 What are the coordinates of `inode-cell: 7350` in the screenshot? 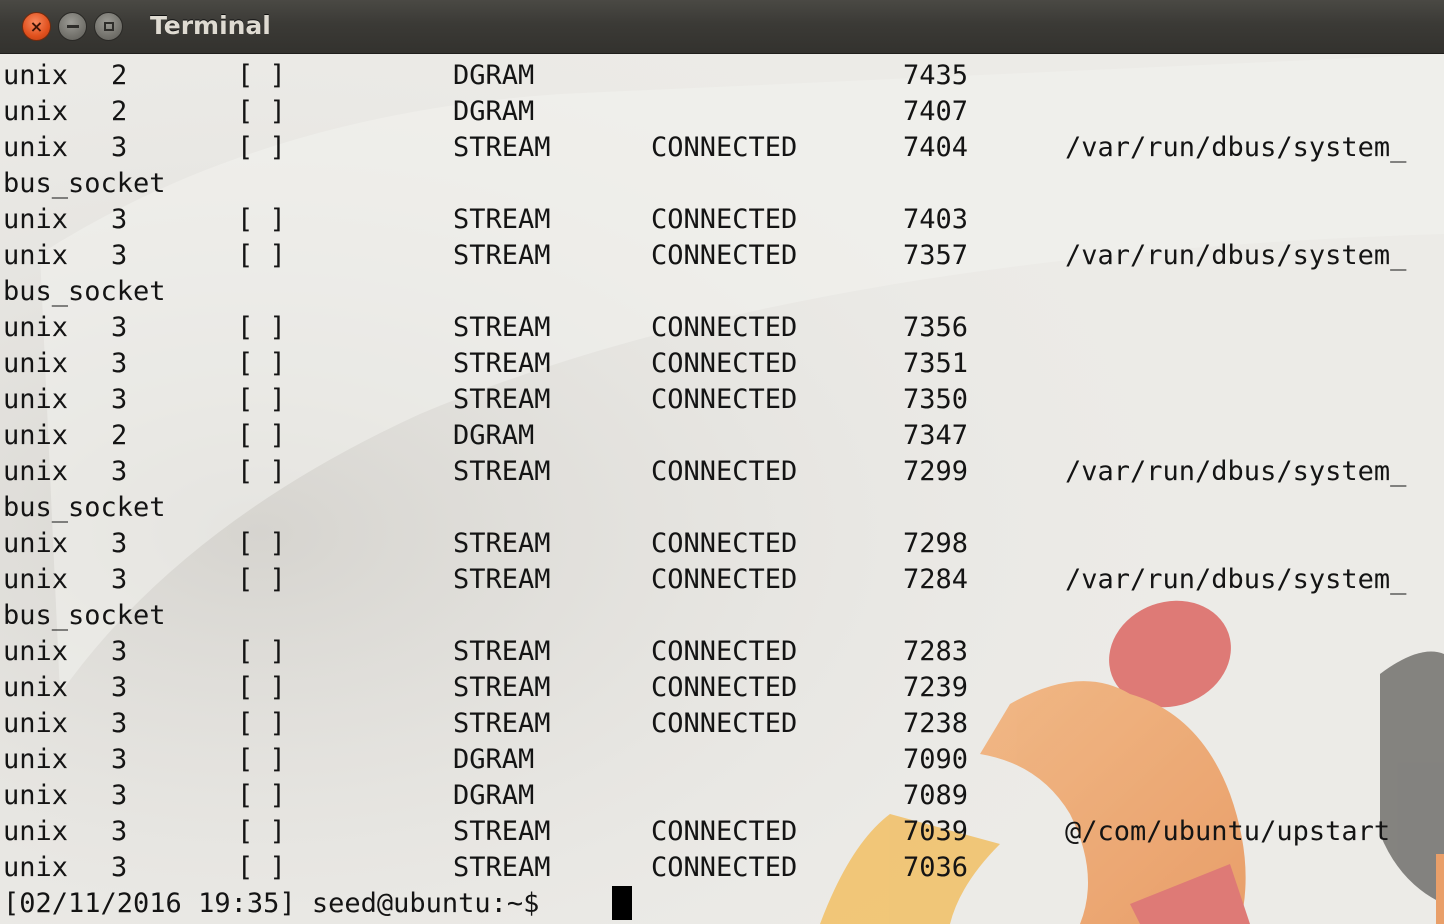 It's located at (936, 399).